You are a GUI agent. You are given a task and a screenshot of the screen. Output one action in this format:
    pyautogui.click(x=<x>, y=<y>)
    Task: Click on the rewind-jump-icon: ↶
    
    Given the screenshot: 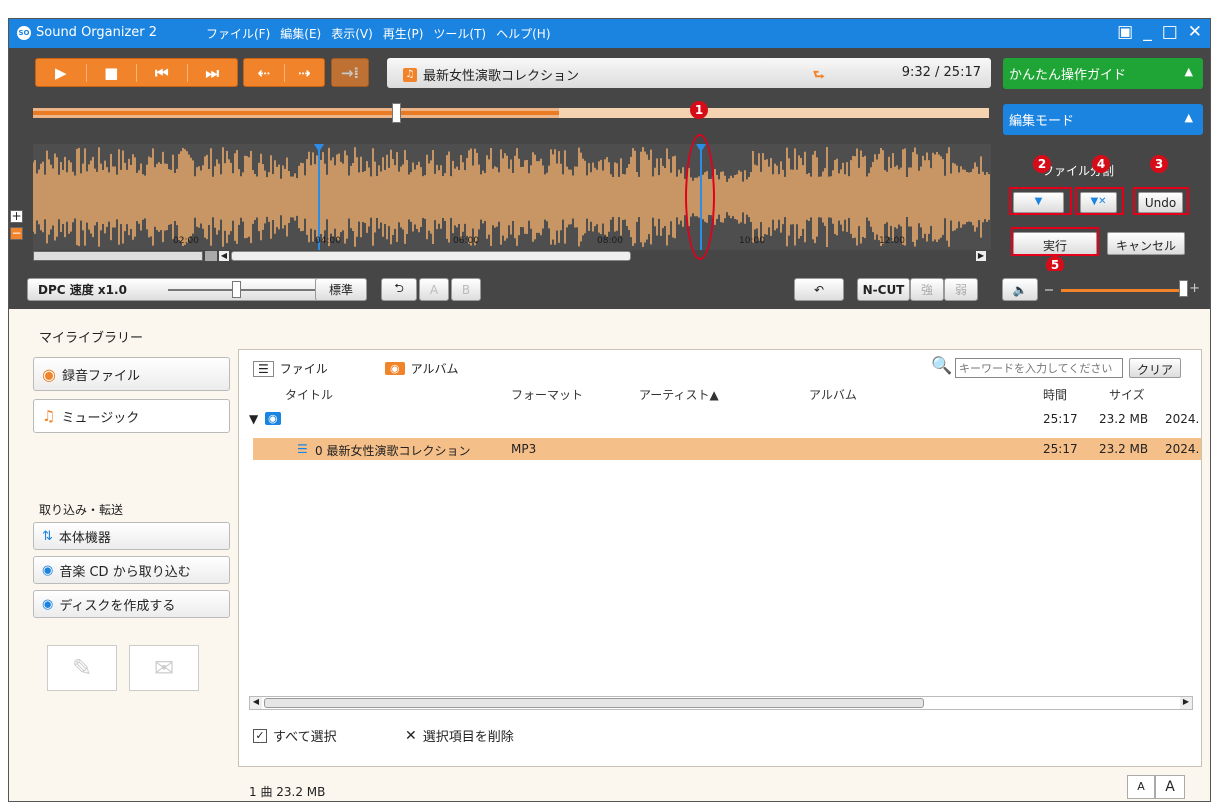 What is the action you would take?
    pyautogui.click(x=819, y=289)
    